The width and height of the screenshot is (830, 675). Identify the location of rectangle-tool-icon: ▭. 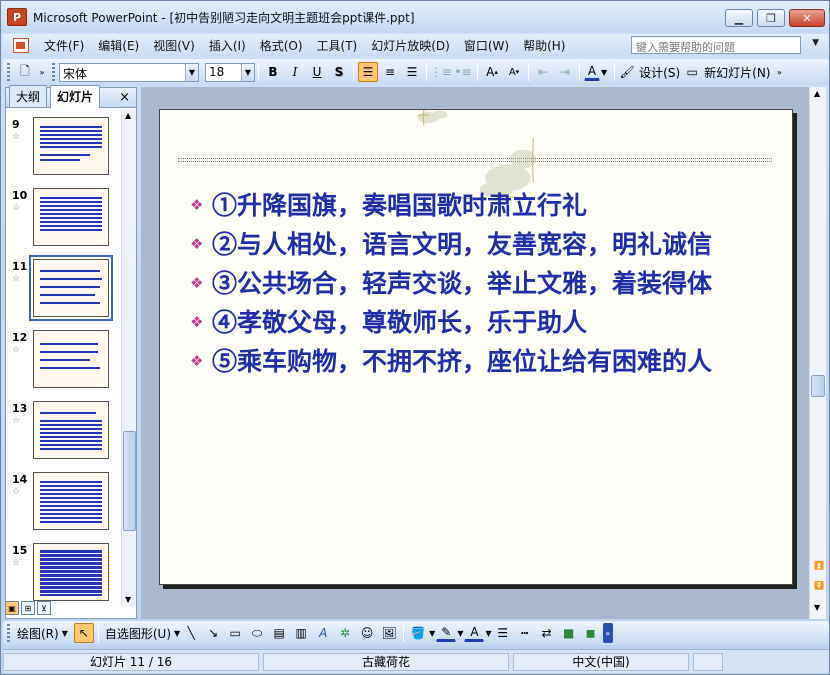
(235, 633).